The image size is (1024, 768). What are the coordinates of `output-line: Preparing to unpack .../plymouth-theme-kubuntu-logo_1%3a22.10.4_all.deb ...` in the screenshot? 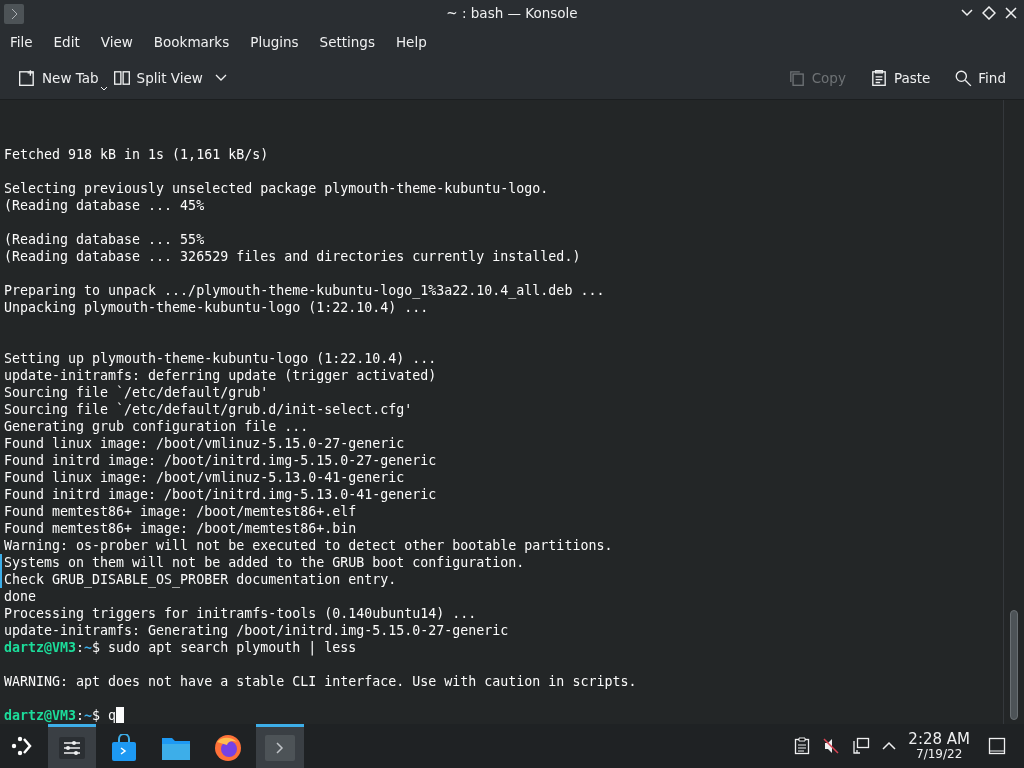 It's located at (304, 290).